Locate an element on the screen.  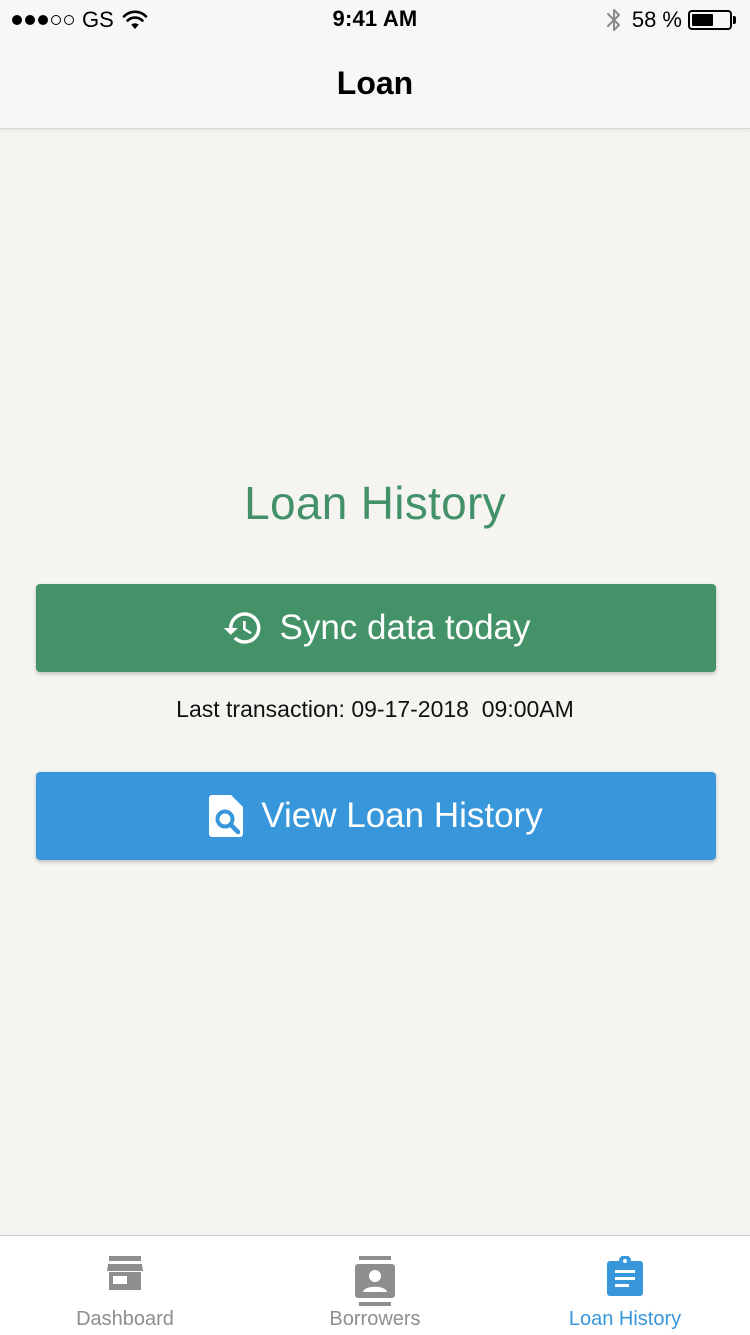
tab-label-dashboard: Dashboard is located at coordinates (125, 1319).